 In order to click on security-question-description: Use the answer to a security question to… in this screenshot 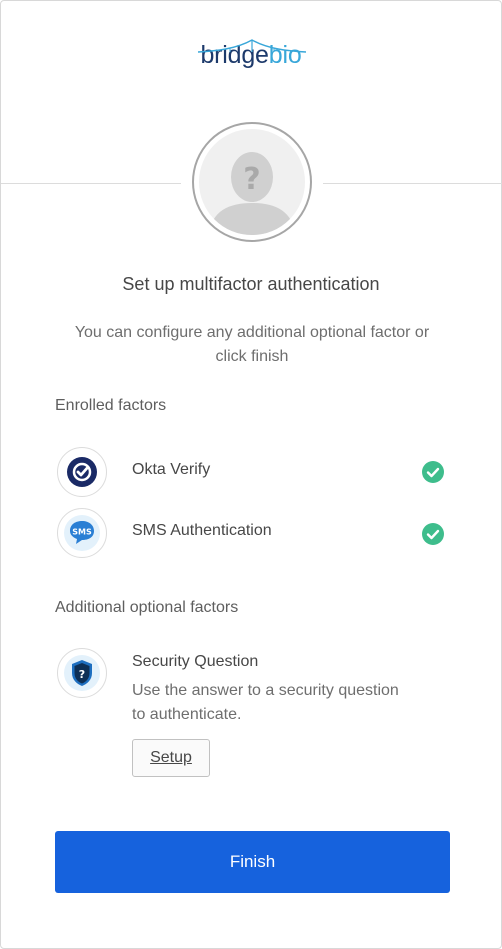, I will do `click(265, 702)`.